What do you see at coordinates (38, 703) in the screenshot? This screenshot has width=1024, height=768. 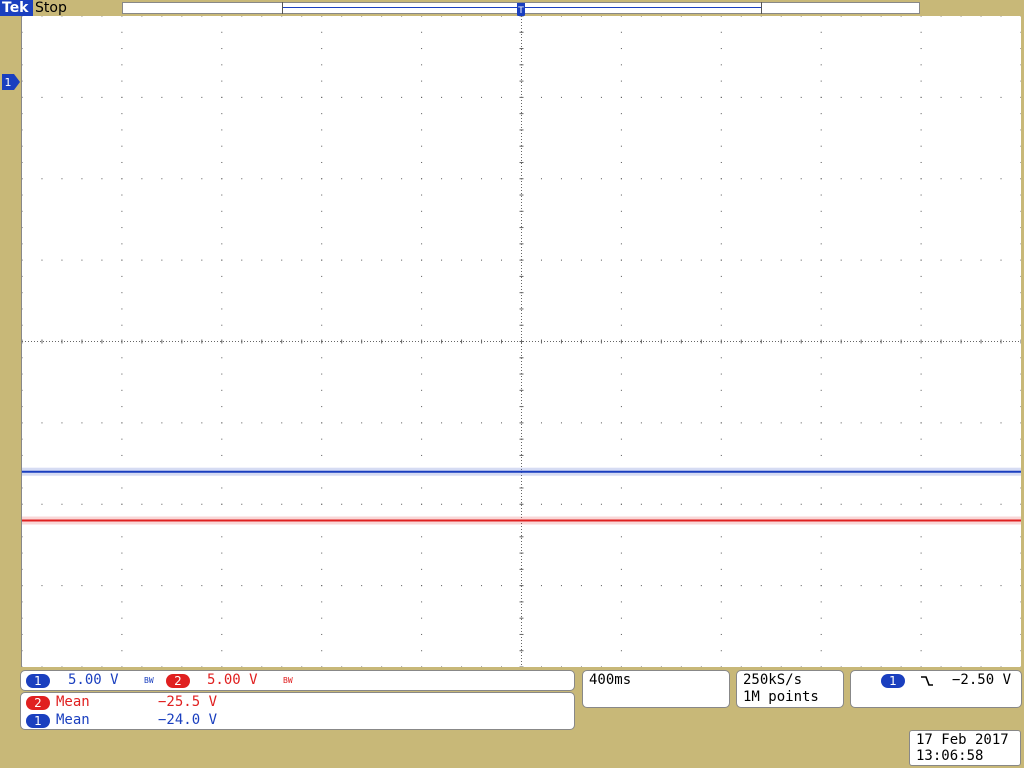 I see `measurement-1-badge: 2` at bounding box center [38, 703].